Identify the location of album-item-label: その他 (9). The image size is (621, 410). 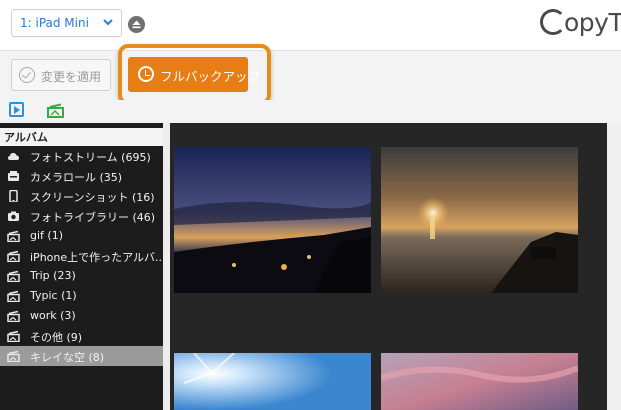
(56, 337).